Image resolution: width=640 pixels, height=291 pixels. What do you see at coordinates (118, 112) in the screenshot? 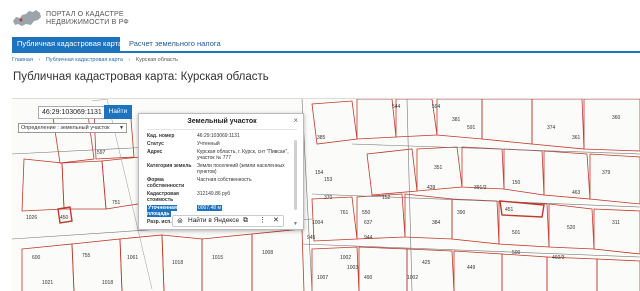
I see `find-button: Найти` at bounding box center [118, 112].